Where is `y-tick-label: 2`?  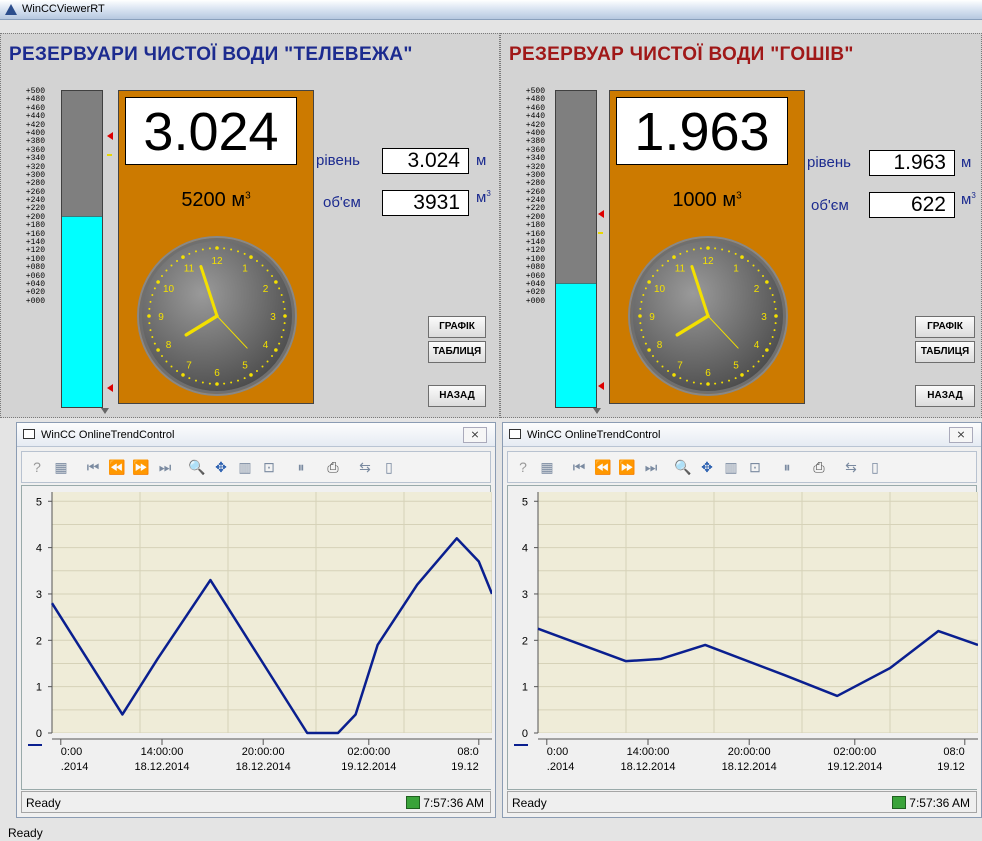
y-tick-label: 2 is located at coordinates (39, 641).